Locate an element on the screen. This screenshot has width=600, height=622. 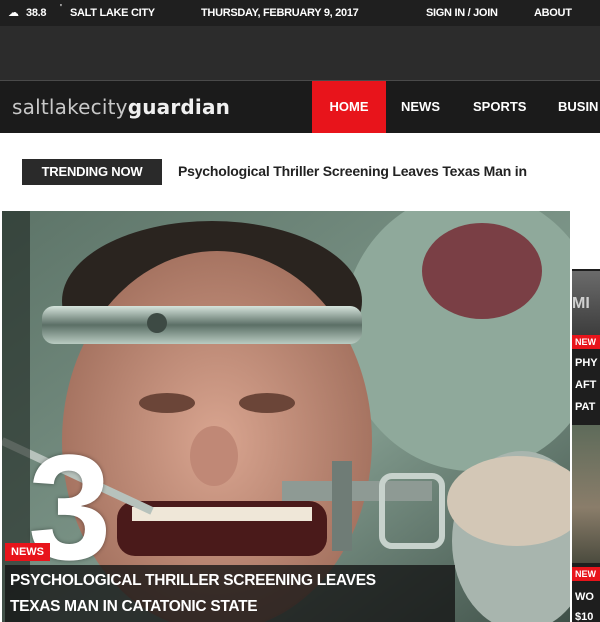
side-image-mark: MI is located at coordinates (581, 303).